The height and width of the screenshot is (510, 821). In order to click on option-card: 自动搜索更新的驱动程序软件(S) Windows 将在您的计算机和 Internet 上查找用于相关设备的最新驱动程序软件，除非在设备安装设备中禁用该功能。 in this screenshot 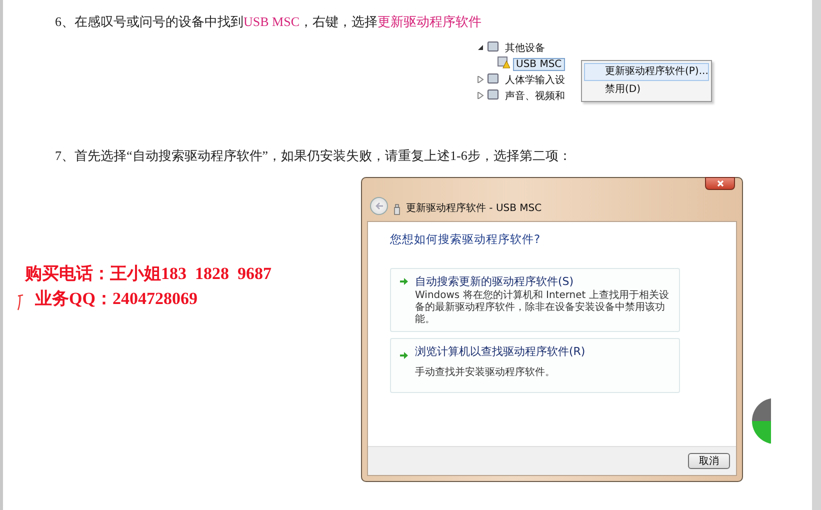, I will do `click(535, 300)`.